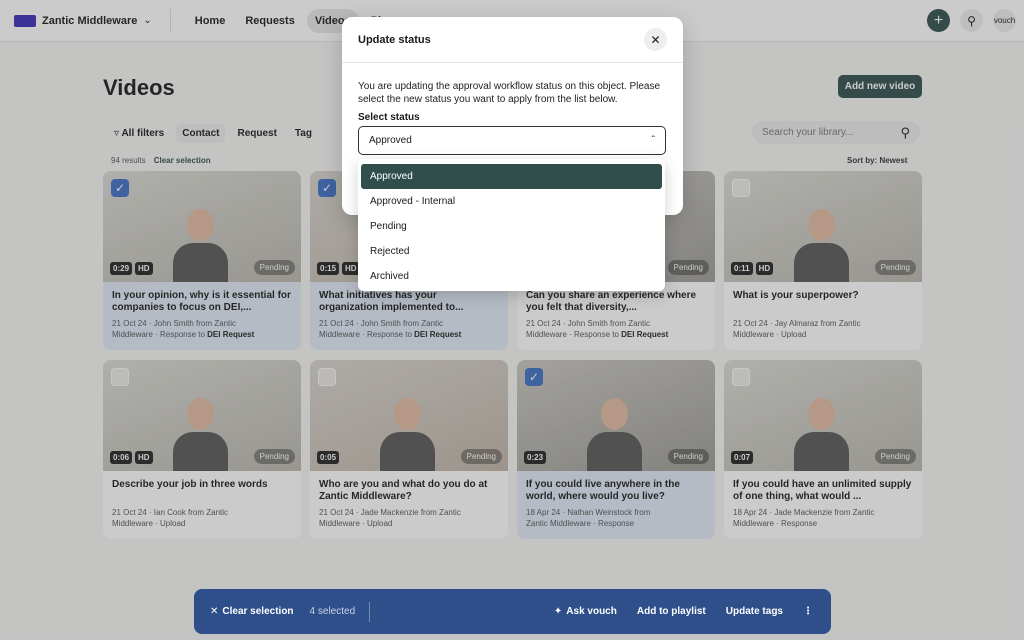 The height and width of the screenshot is (640, 1024). What do you see at coordinates (808, 611) in the screenshot?
I see `more-options-icon: ⋮` at bounding box center [808, 611].